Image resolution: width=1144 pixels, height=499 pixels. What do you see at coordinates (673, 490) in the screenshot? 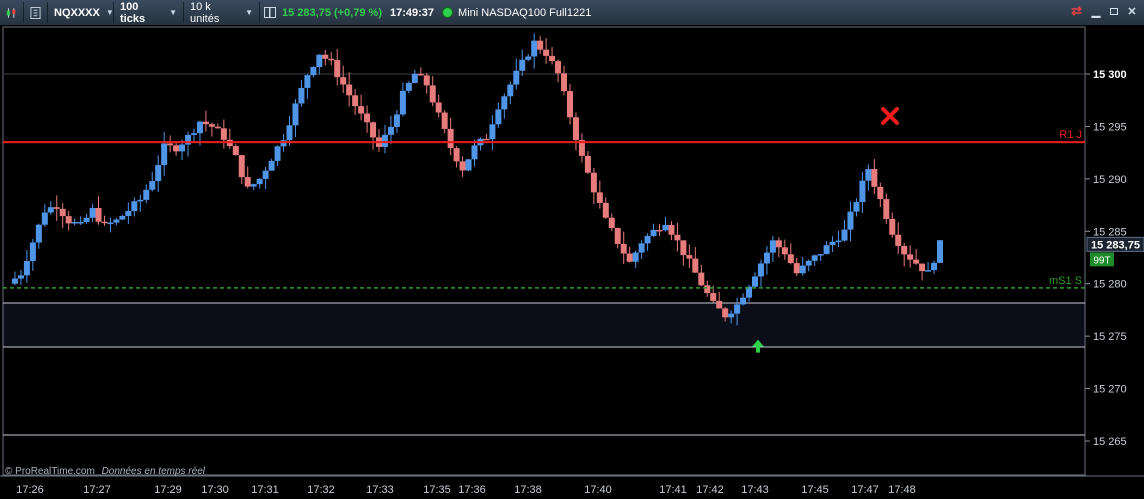
I see `x-tick-label: 17:41` at bounding box center [673, 490].